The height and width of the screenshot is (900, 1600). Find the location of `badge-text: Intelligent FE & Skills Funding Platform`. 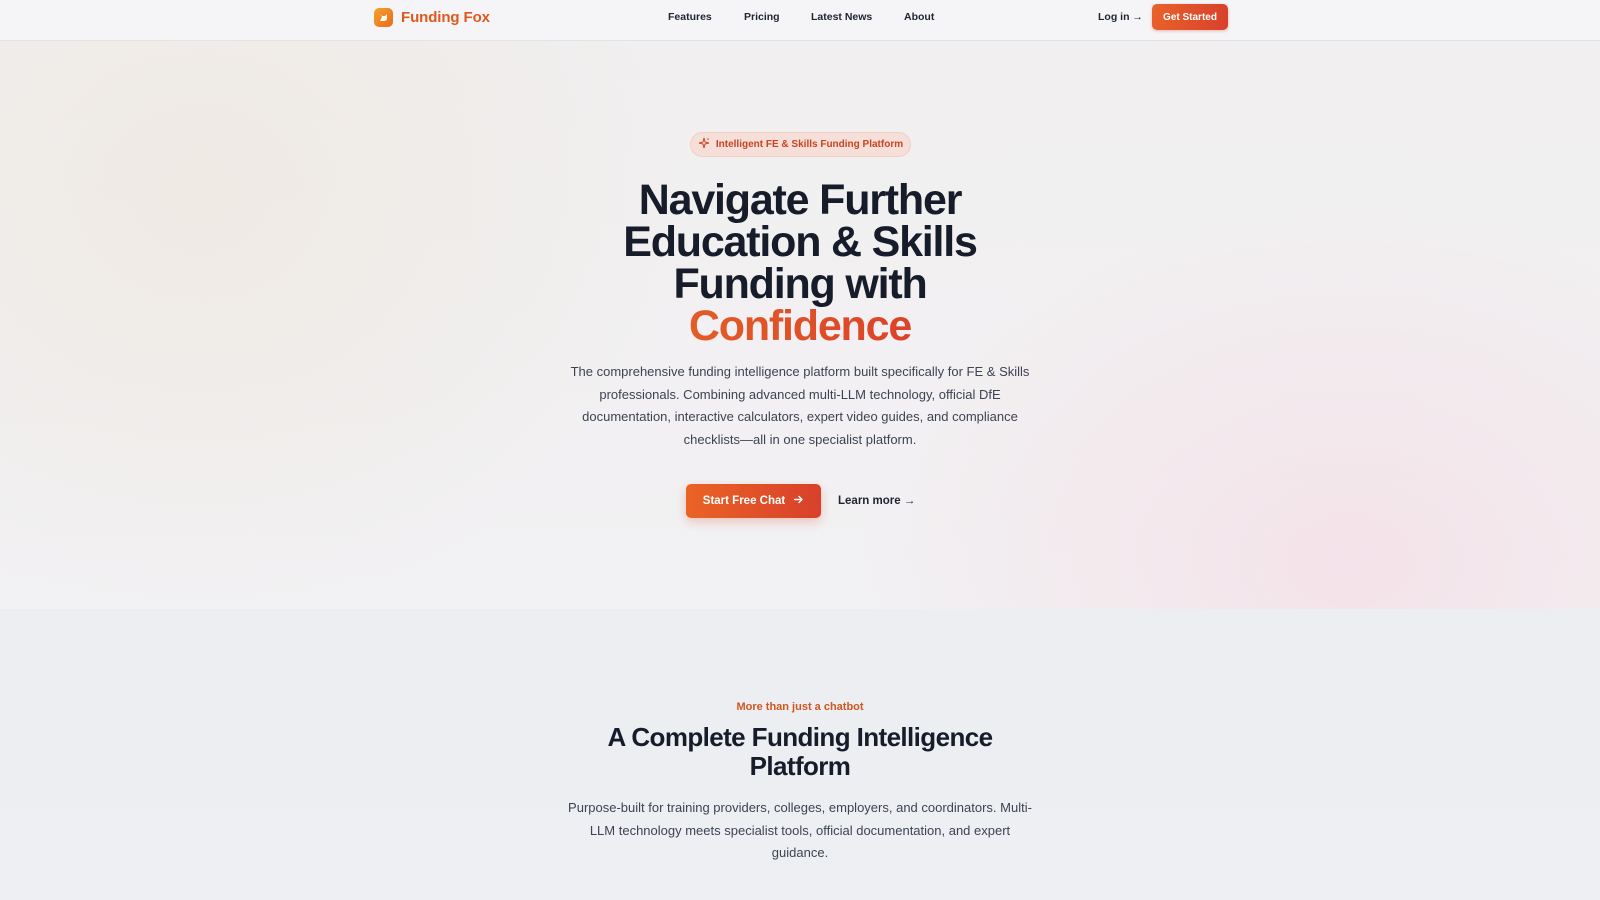

badge-text: Intelligent FE & Skills Funding Platform is located at coordinates (809, 144).